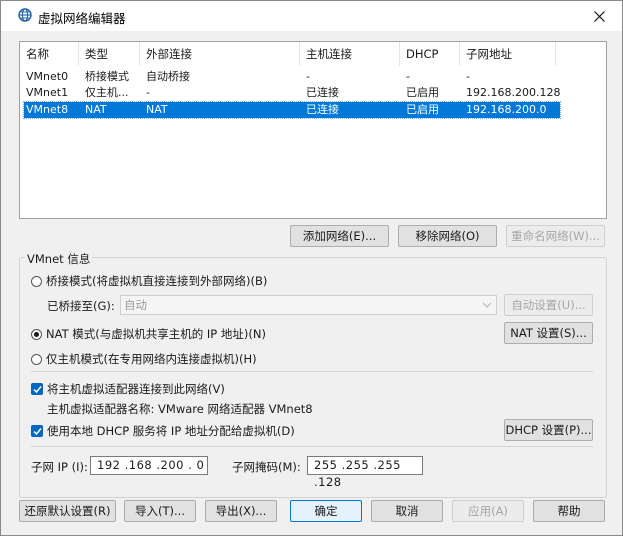 The width and height of the screenshot is (623, 536). I want to click on cancel-button: 取消, so click(407, 511).